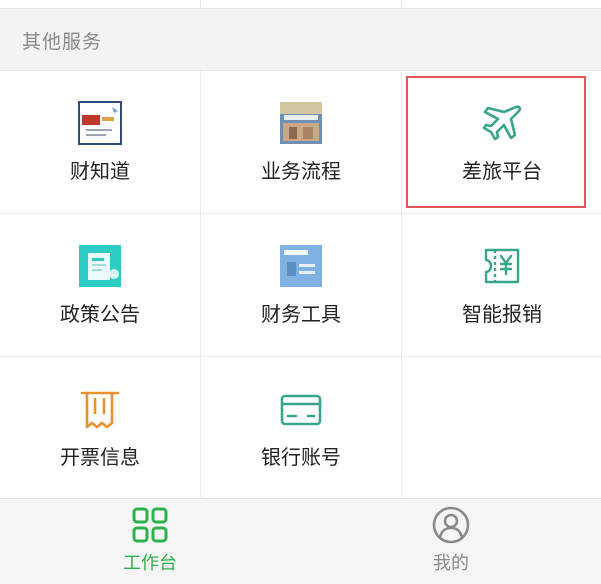  I want to click on business-process-thumbnail-icon, so click(301, 123).